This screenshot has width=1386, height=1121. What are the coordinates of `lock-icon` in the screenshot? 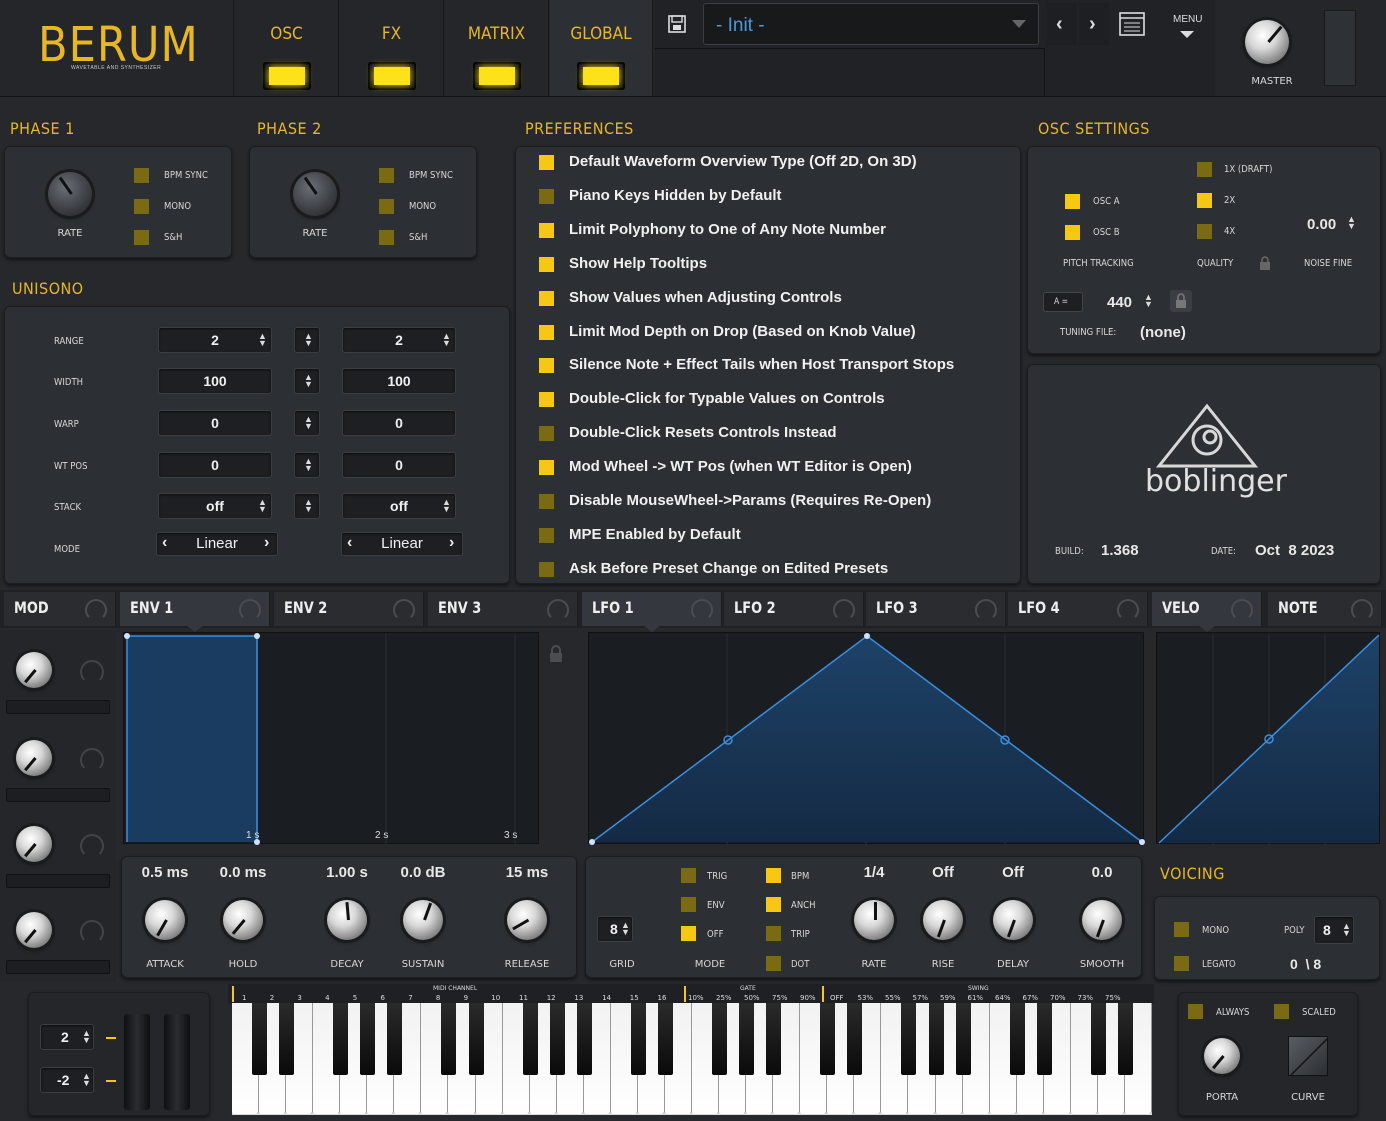 It's located at (1265, 263).